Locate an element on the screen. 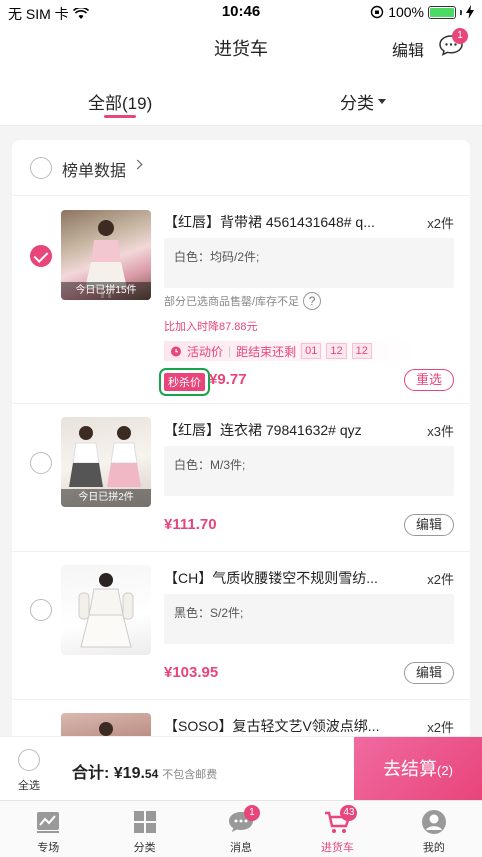 The width and height of the screenshot is (482, 857). promo-bar: 活动价 | 距结束还剩 01 12 12 is located at coordinates (289, 351).